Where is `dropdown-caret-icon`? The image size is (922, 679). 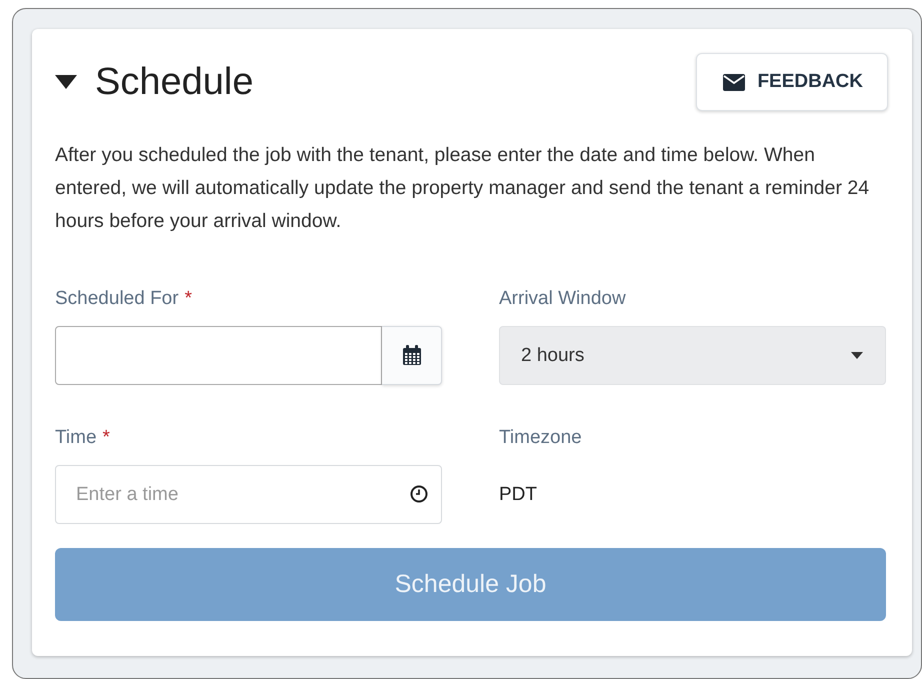
dropdown-caret-icon is located at coordinates (857, 355).